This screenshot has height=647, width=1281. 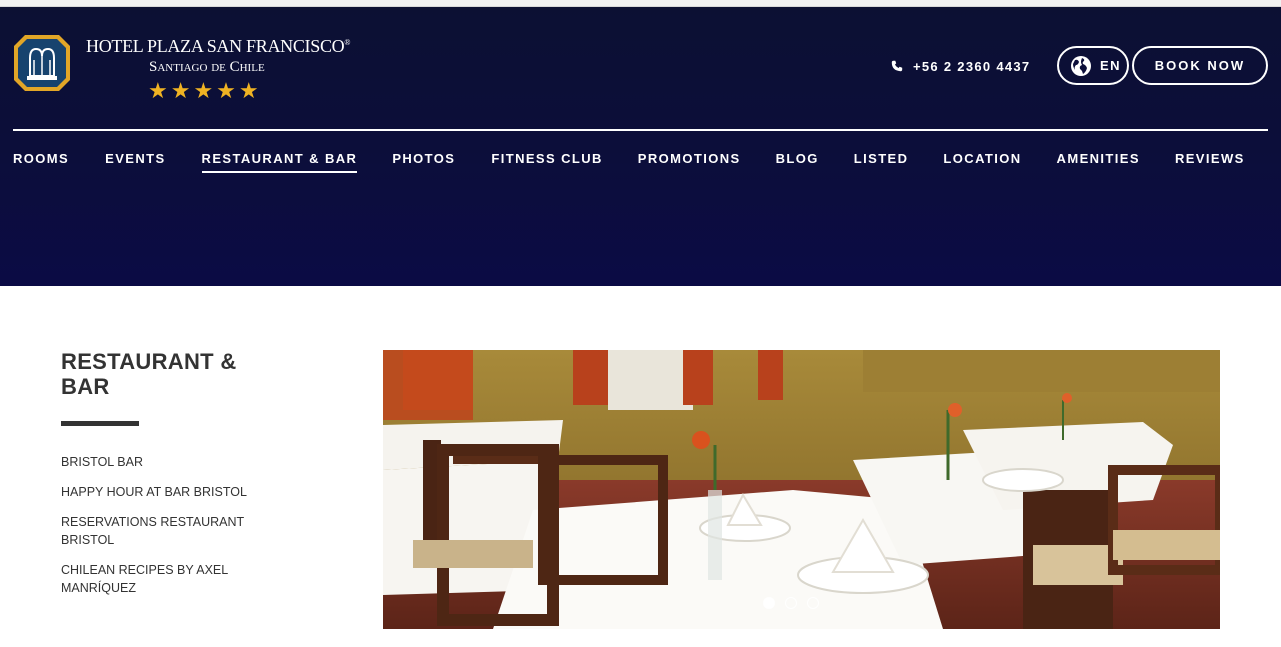 What do you see at coordinates (161, 462) in the screenshot?
I see `sidebar-link-bristol-bar: BRISTOL BAR` at bounding box center [161, 462].